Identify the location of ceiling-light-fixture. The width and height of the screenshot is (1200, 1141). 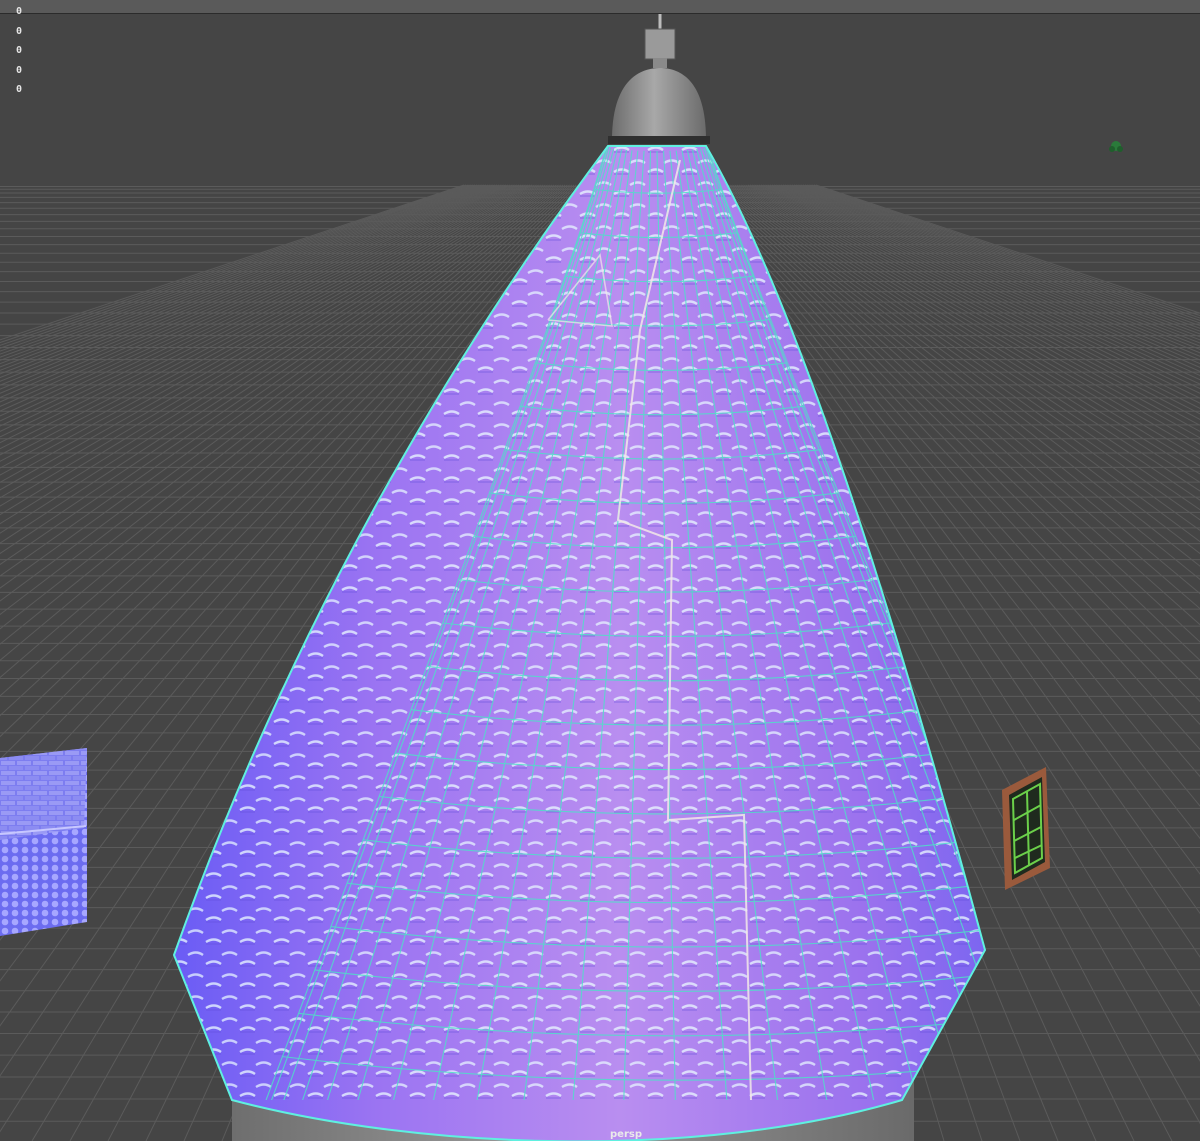
(659, 79).